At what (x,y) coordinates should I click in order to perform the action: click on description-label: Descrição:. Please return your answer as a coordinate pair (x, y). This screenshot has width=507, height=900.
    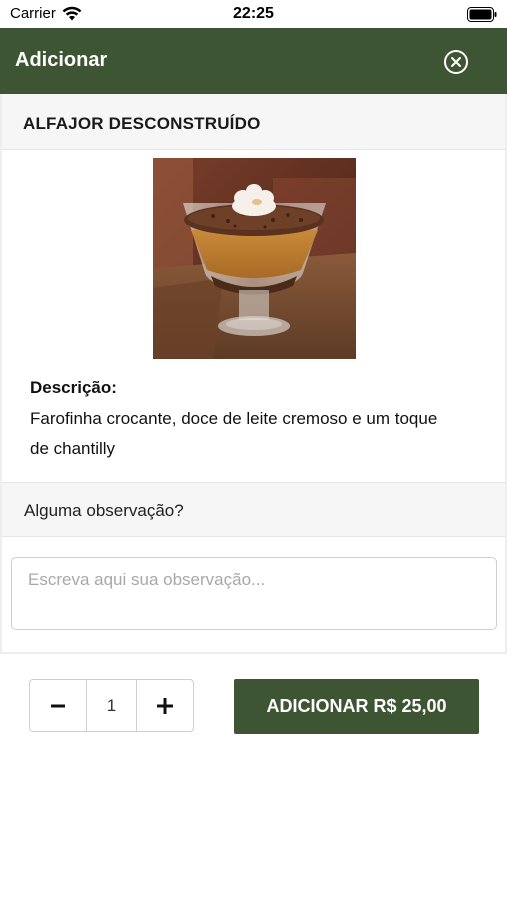
    Looking at the image, I should click on (73, 387).